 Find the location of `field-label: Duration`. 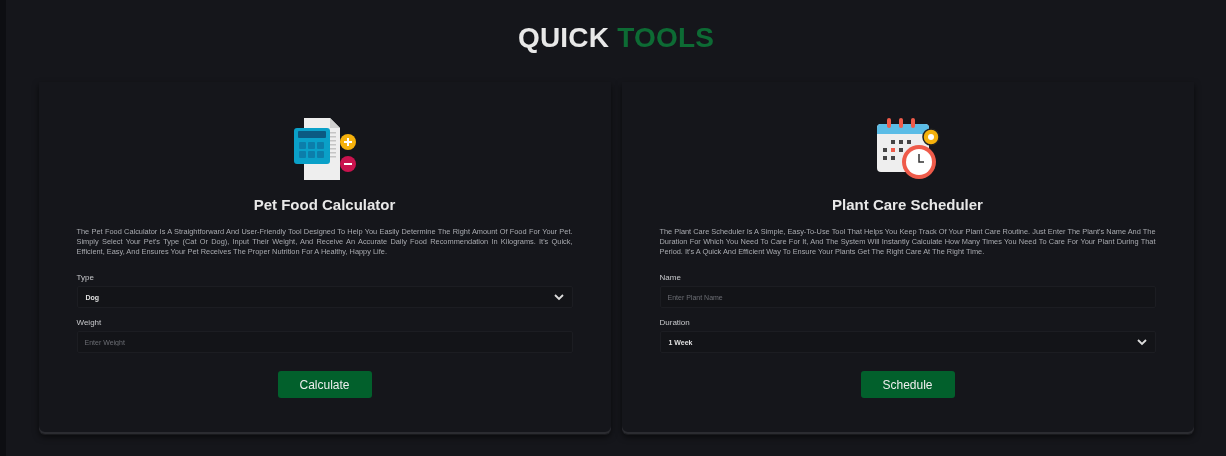

field-label: Duration is located at coordinates (674, 322).